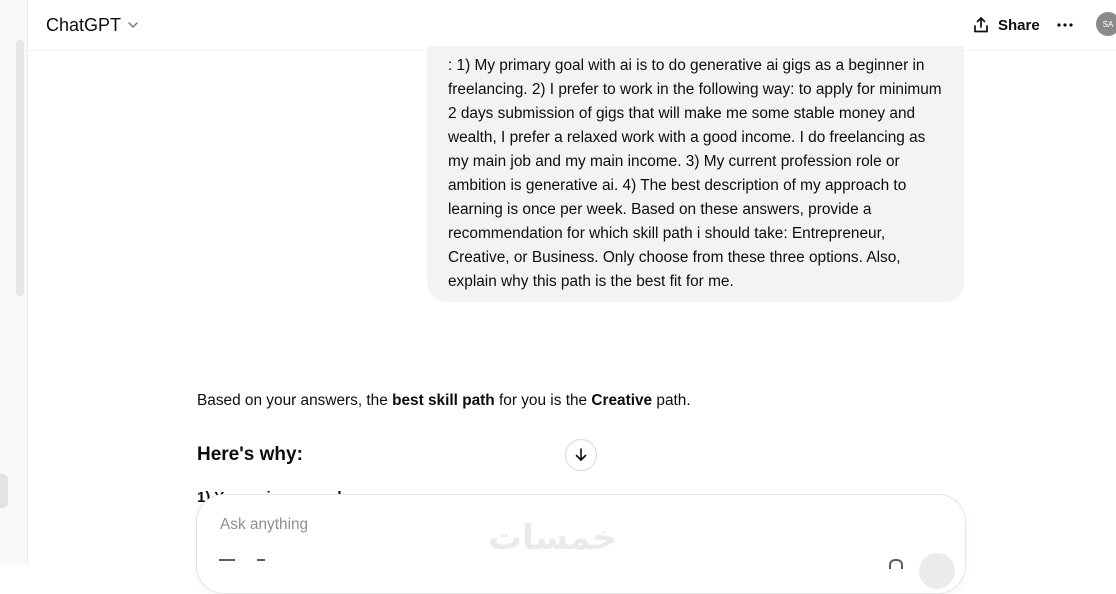 This screenshot has width=1116, height=594. Describe the element at coordinates (937, 571) in the screenshot. I see `voice-send-button` at that location.